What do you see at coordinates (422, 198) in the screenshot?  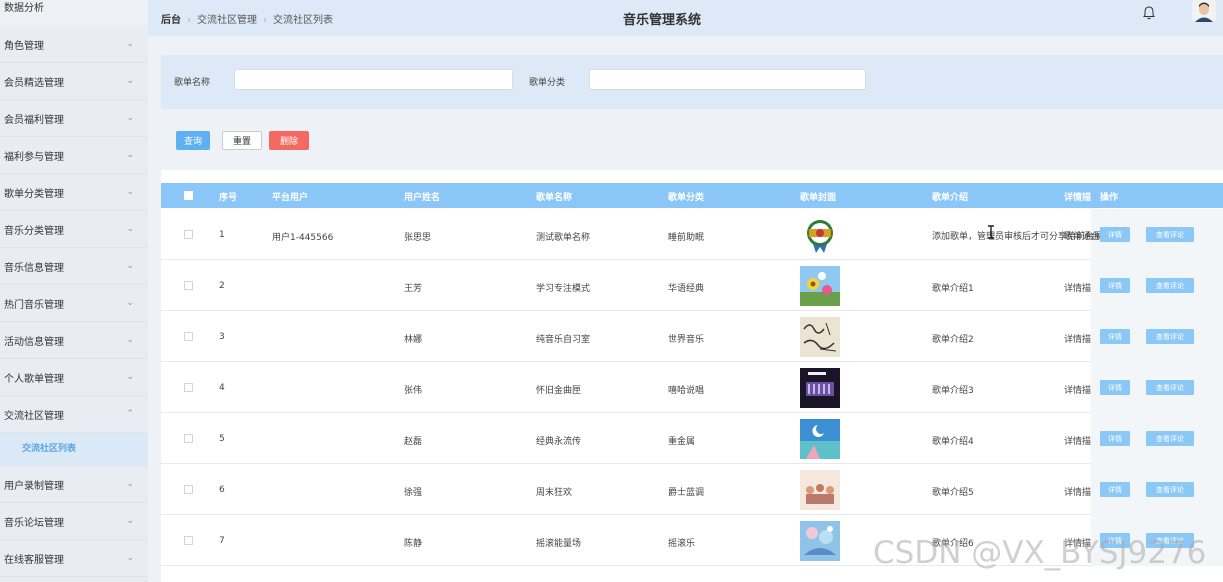 I see `col-user-name: 用户姓名` at bounding box center [422, 198].